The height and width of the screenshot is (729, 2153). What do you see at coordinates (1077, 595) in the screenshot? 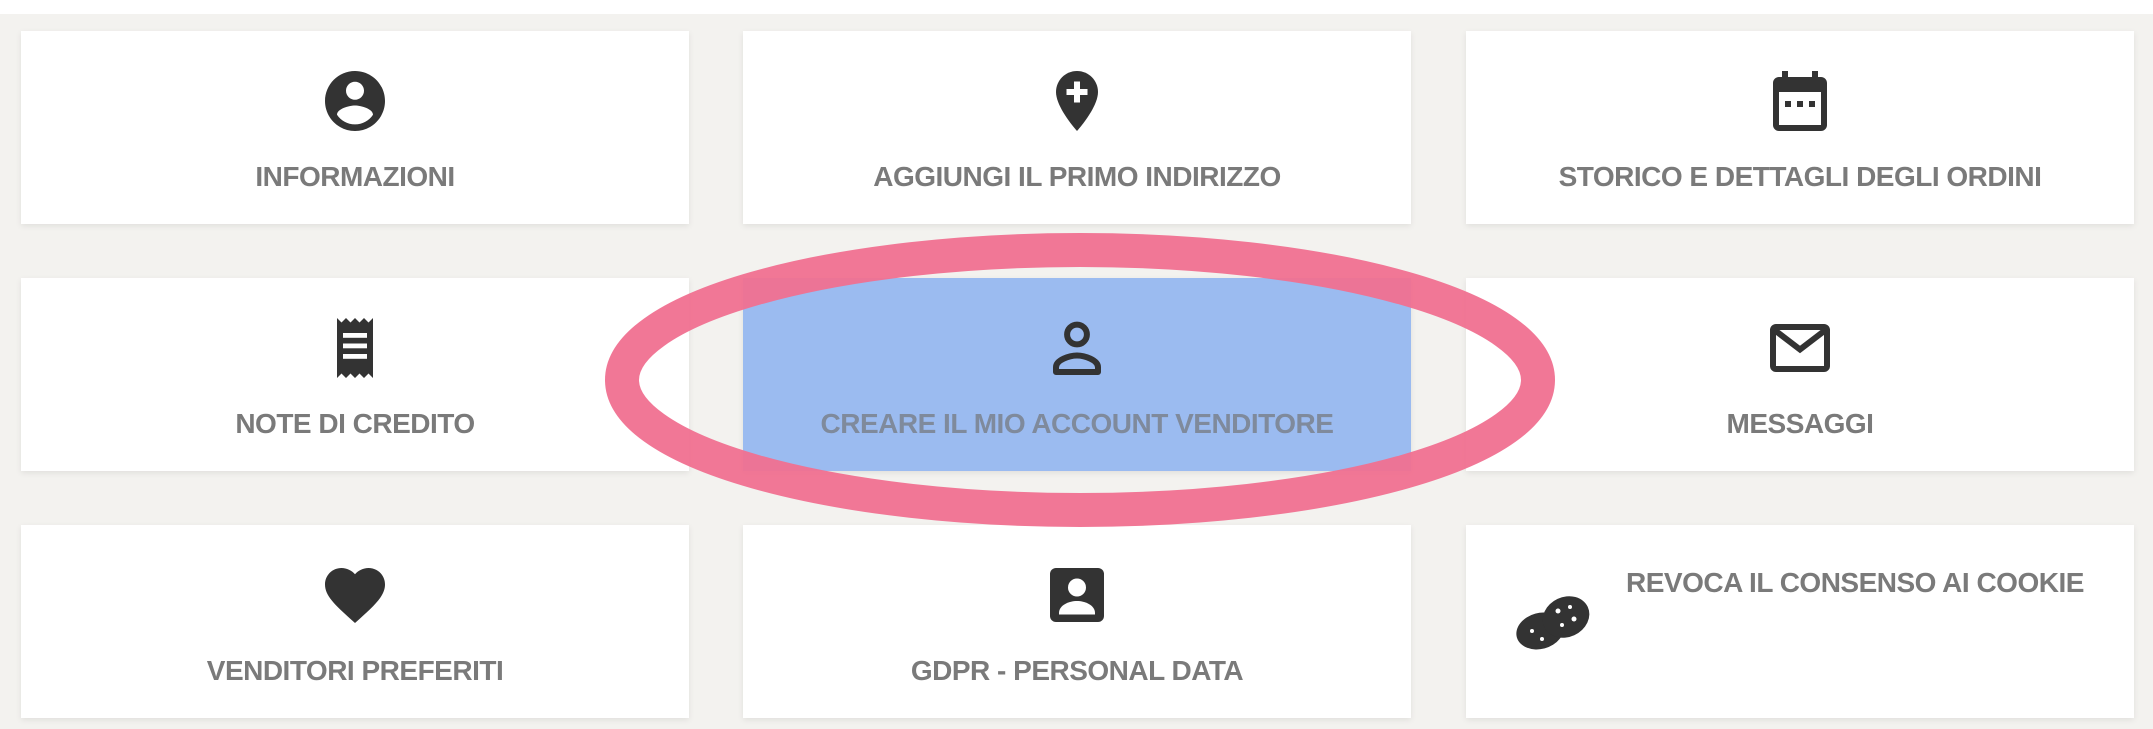
I see `contact-card-icon` at bounding box center [1077, 595].